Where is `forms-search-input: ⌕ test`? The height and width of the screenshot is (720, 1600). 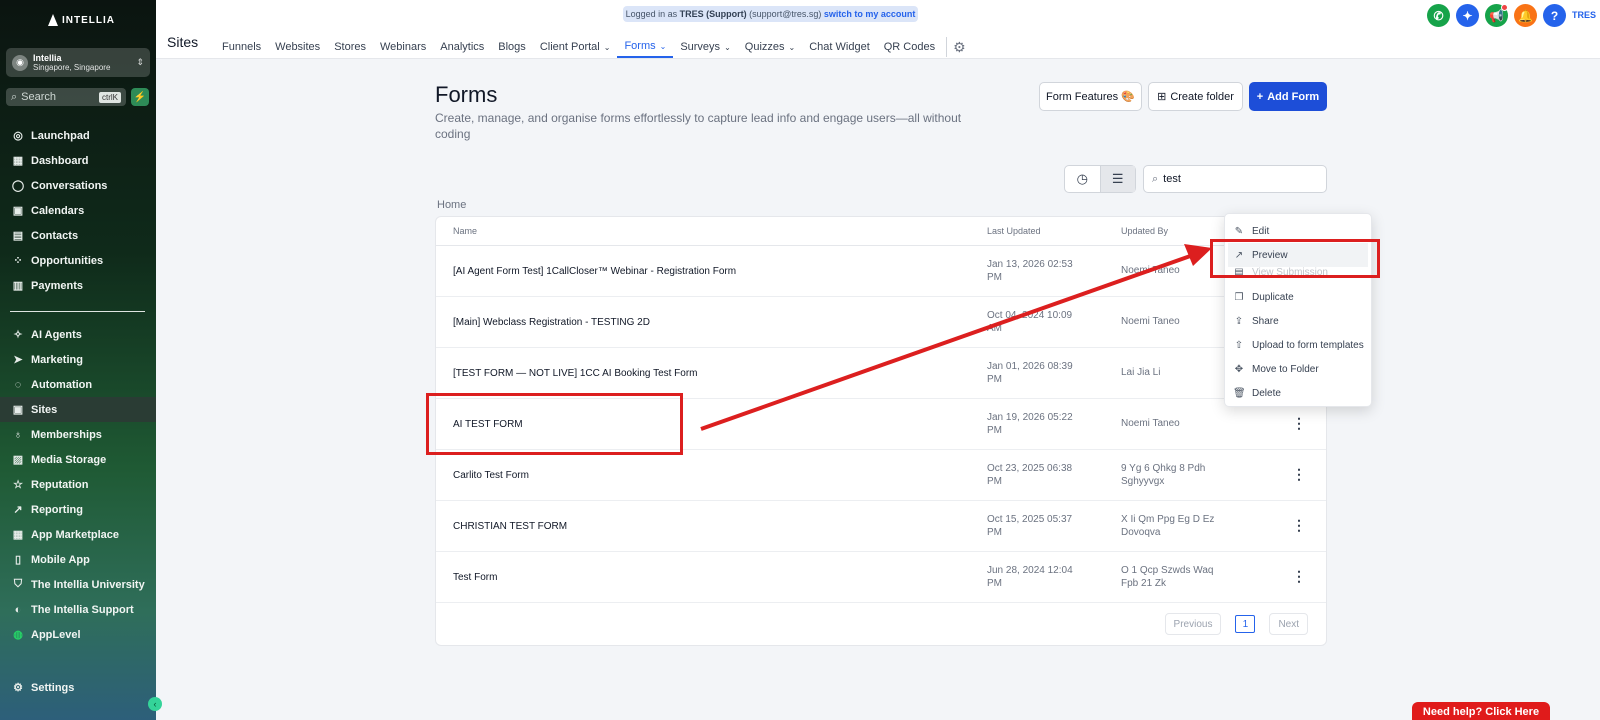 forms-search-input: ⌕ test is located at coordinates (1235, 179).